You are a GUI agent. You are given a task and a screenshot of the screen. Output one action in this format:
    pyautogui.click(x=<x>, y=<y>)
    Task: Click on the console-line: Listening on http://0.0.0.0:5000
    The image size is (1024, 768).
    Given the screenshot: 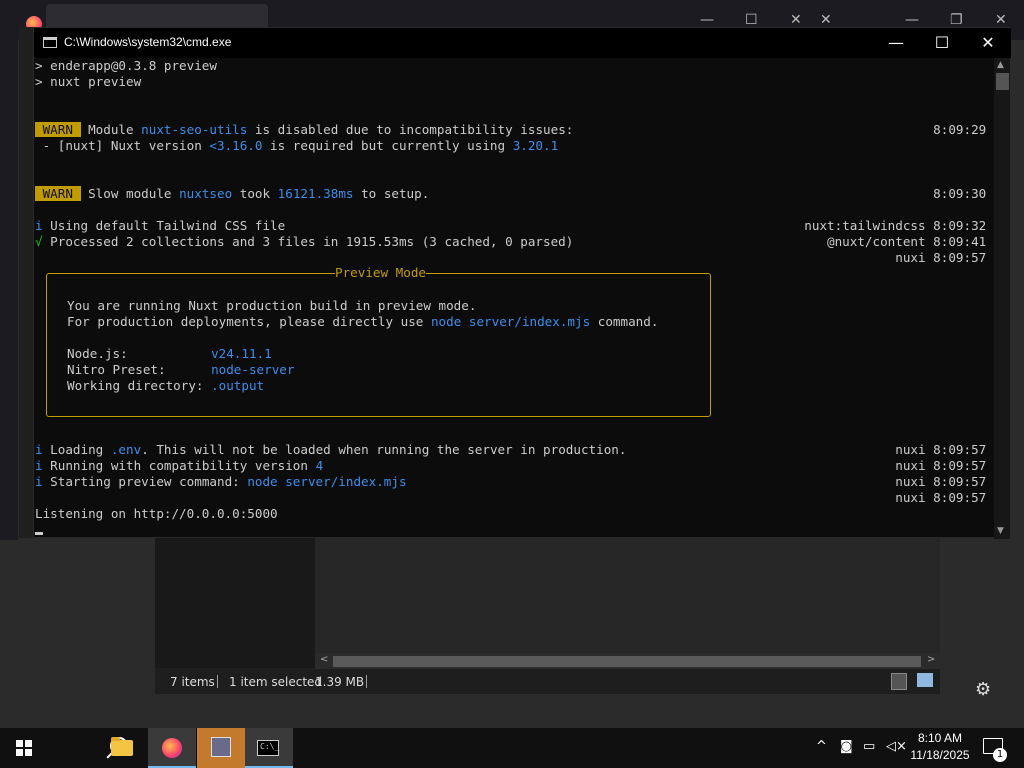 What is the action you would take?
    pyautogui.click(x=156, y=513)
    